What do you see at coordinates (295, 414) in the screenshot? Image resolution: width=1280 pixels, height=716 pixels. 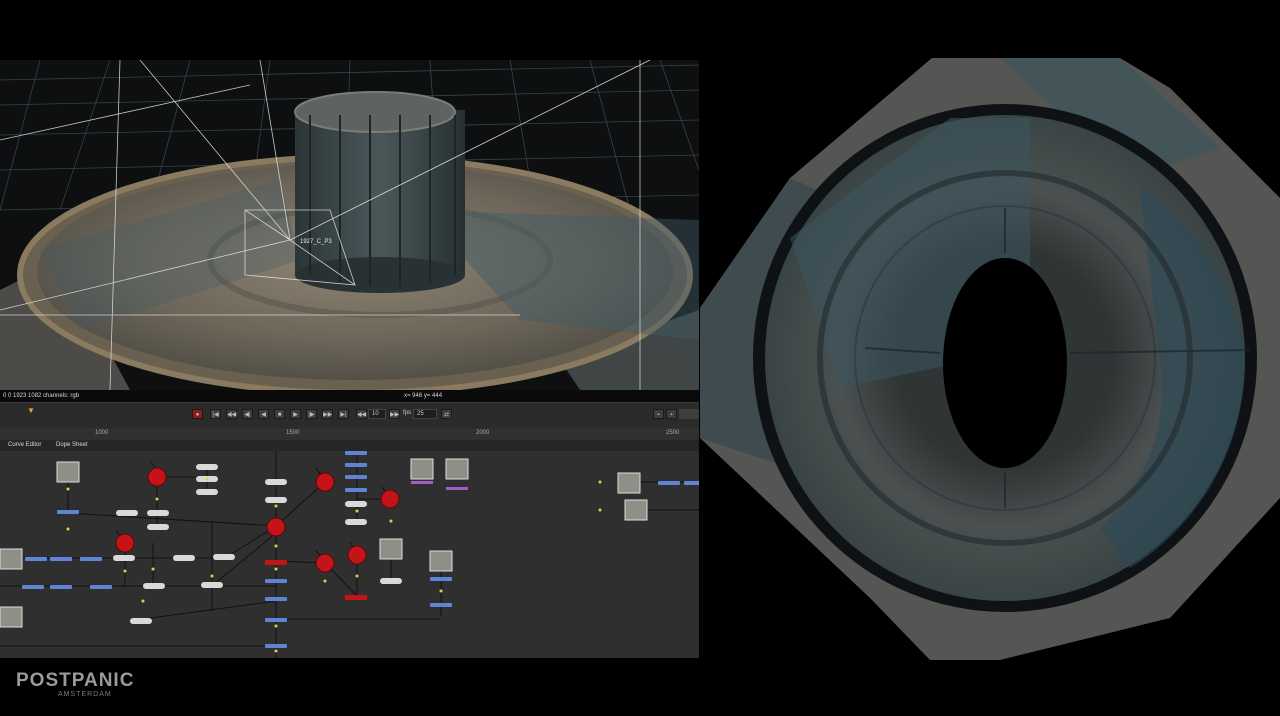 I see `play-forward-button: ▶` at bounding box center [295, 414].